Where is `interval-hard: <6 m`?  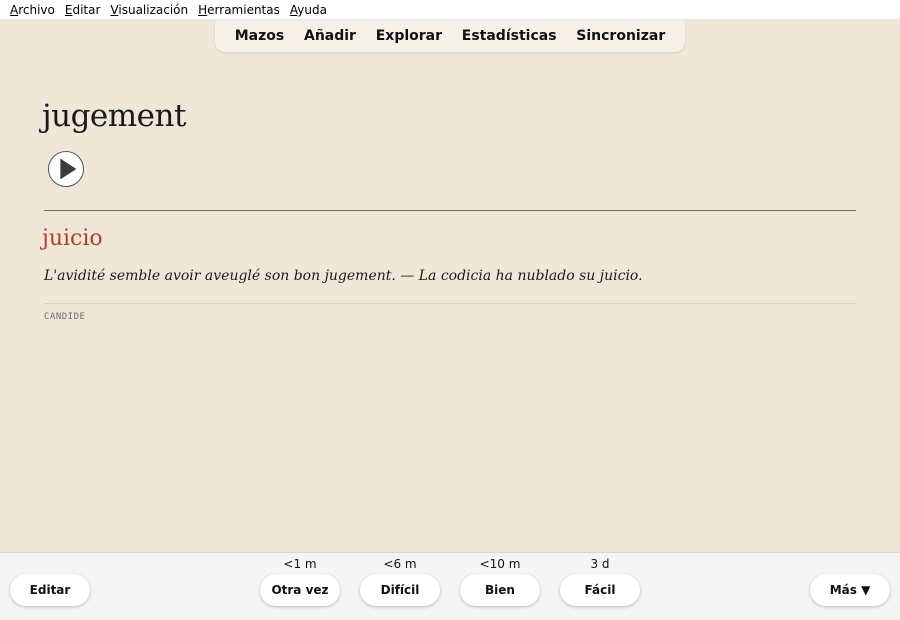
interval-hard: <6 m is located at coordinates (400, 564).